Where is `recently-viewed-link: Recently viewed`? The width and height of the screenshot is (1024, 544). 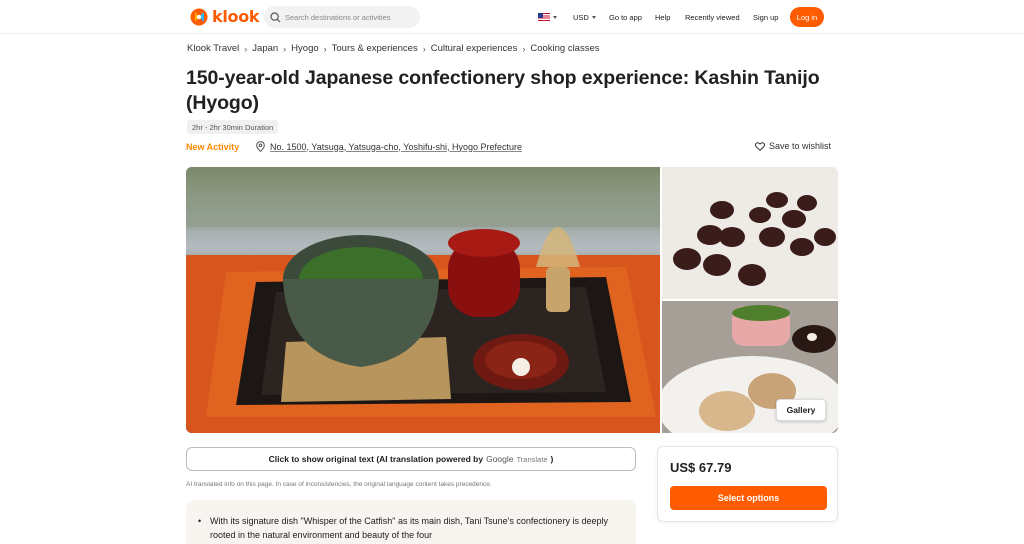 recently-viewed-link: Recently viewed is located at coordinates (712, 17).